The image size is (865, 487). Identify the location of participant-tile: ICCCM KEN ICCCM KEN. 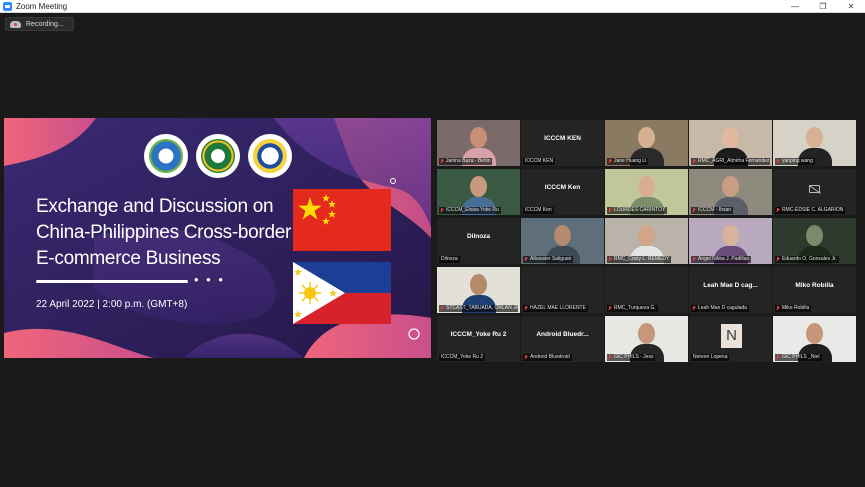
(562, 143).